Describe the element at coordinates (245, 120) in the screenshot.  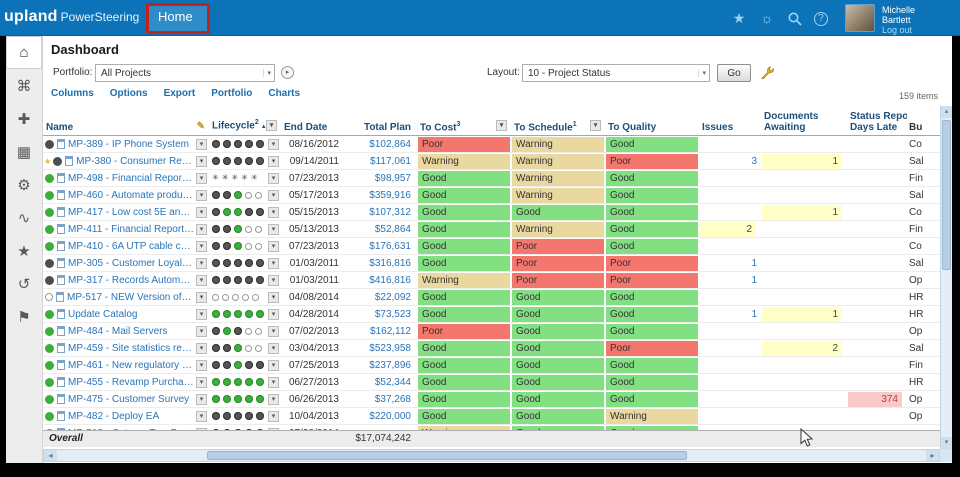
I see `column-header-lc: Lifecycle2▲ ▾` at that location.